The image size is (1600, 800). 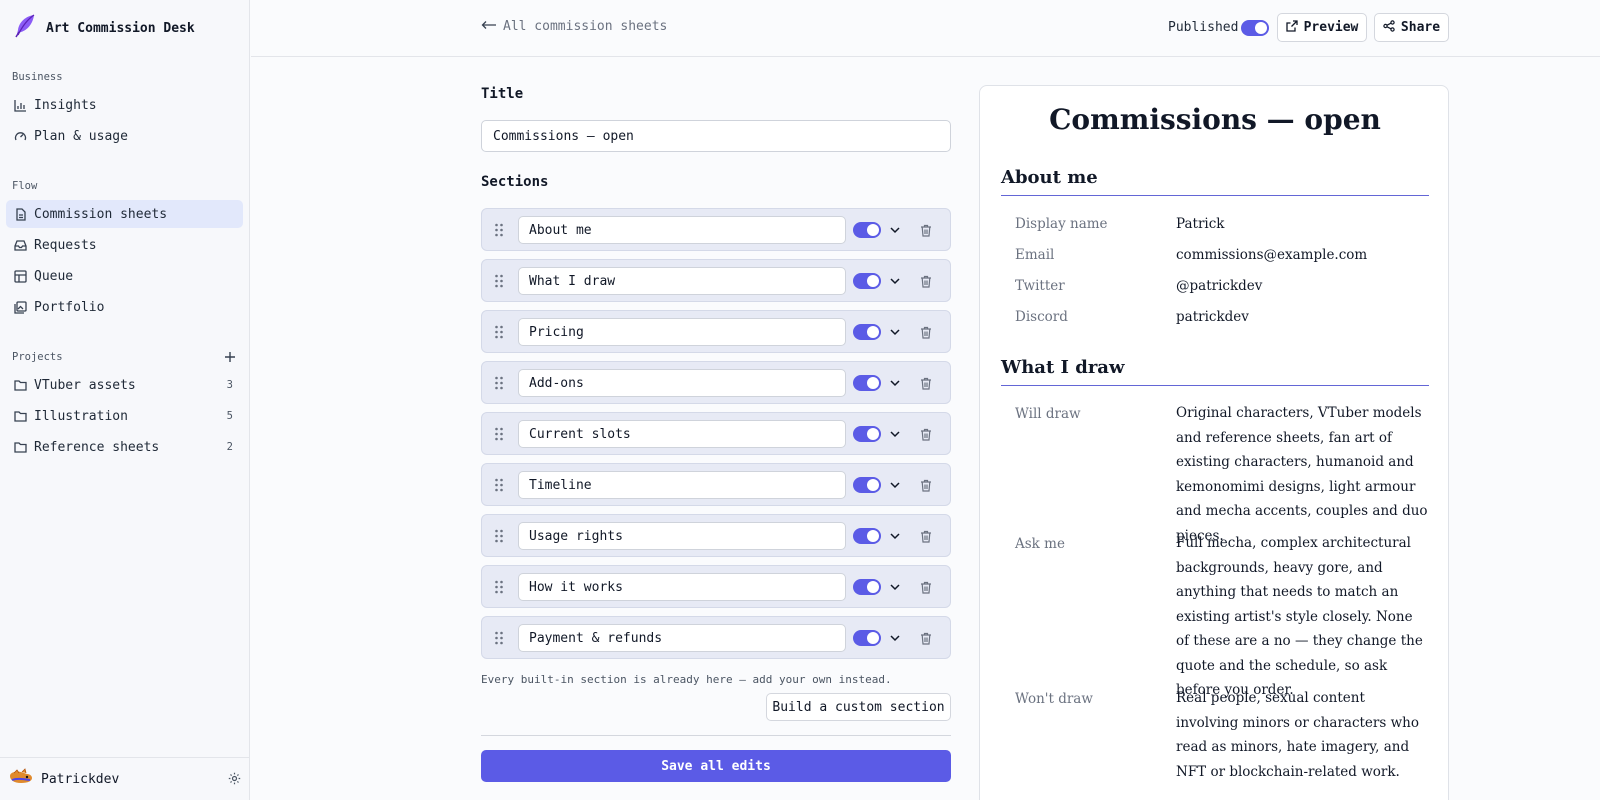 I want to click on preview-heading-draw: What I draw, so click(x=1215, y=371).